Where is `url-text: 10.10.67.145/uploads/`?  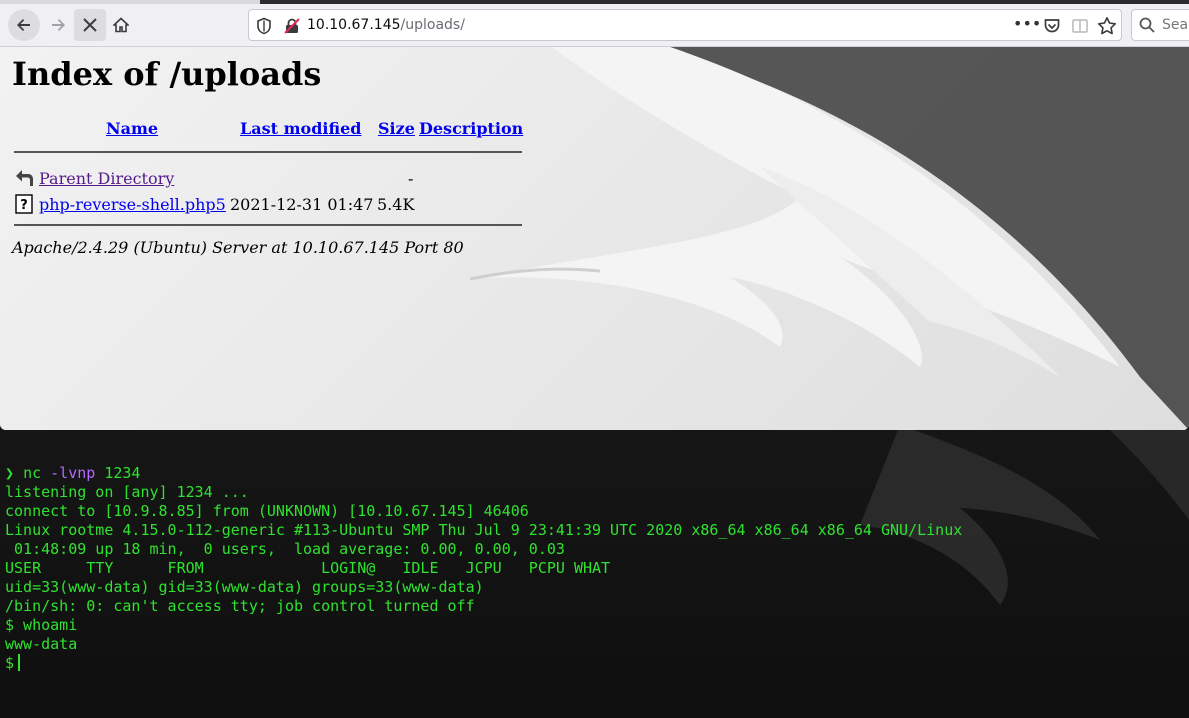 url-text: 10.10.67.145/uploads/ is located at coordinates (386, 25).